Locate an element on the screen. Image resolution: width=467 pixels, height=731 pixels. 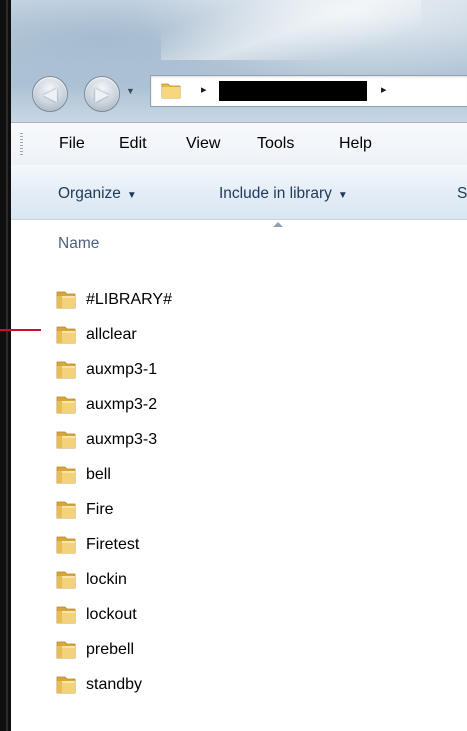
forward-button: ▶ is located at coordinates (102, 94).